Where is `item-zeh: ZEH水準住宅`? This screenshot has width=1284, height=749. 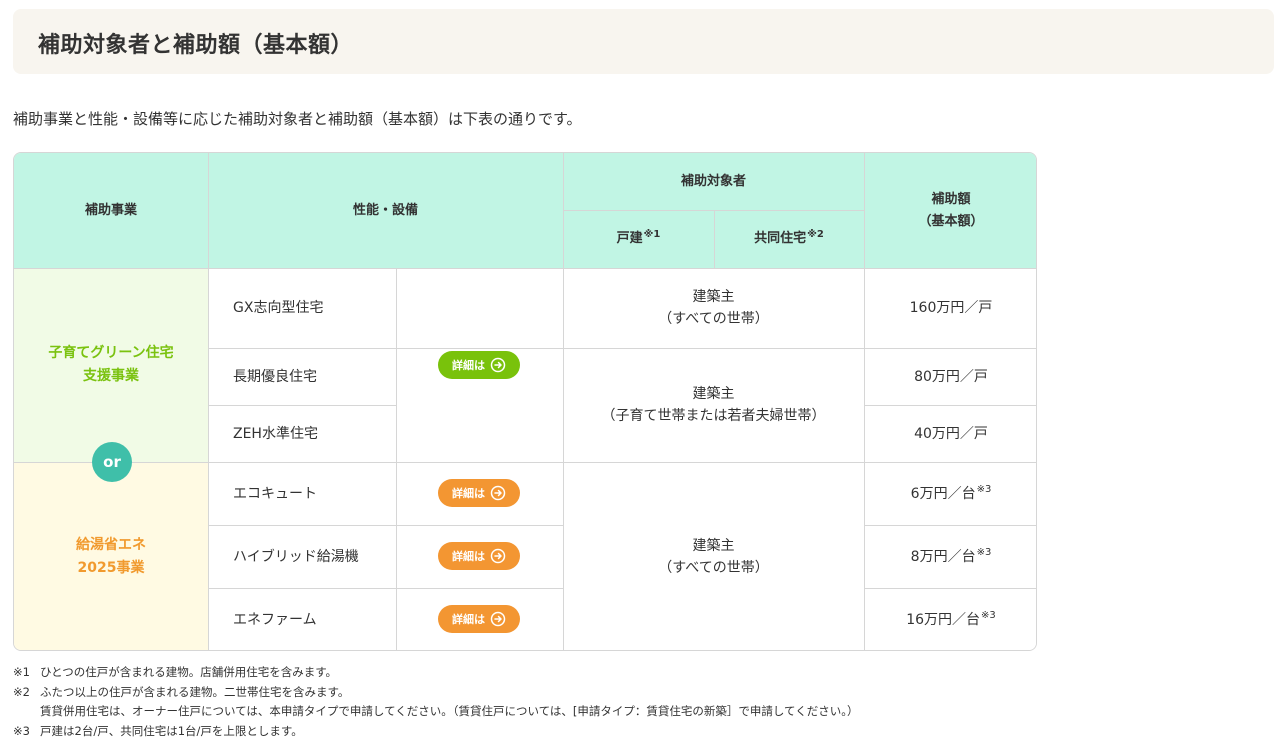
item-zeh: ZEH水準住宅 is located at coordinates (302, 433).